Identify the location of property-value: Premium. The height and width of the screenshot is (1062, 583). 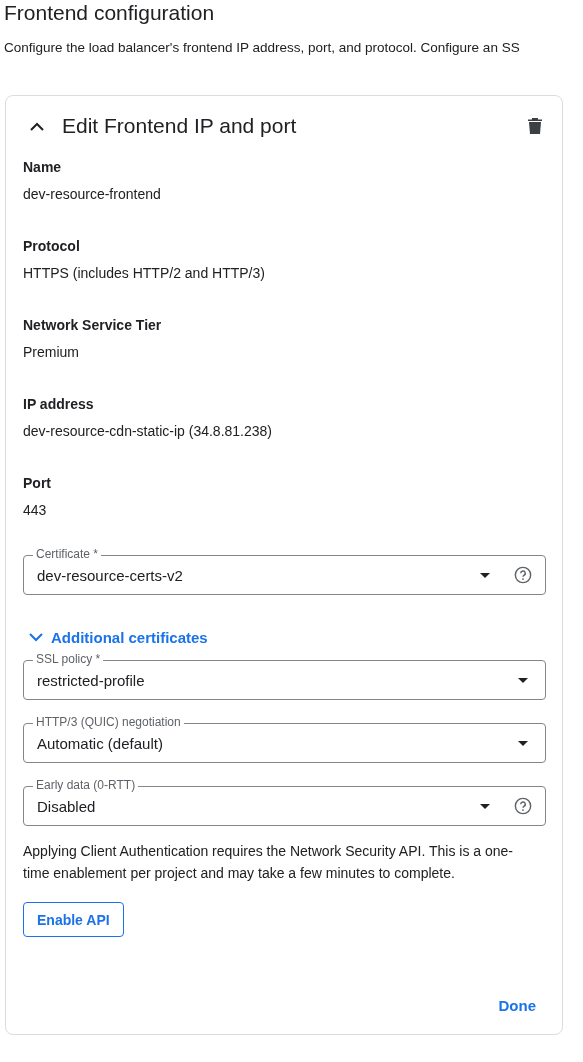
(51, 352).